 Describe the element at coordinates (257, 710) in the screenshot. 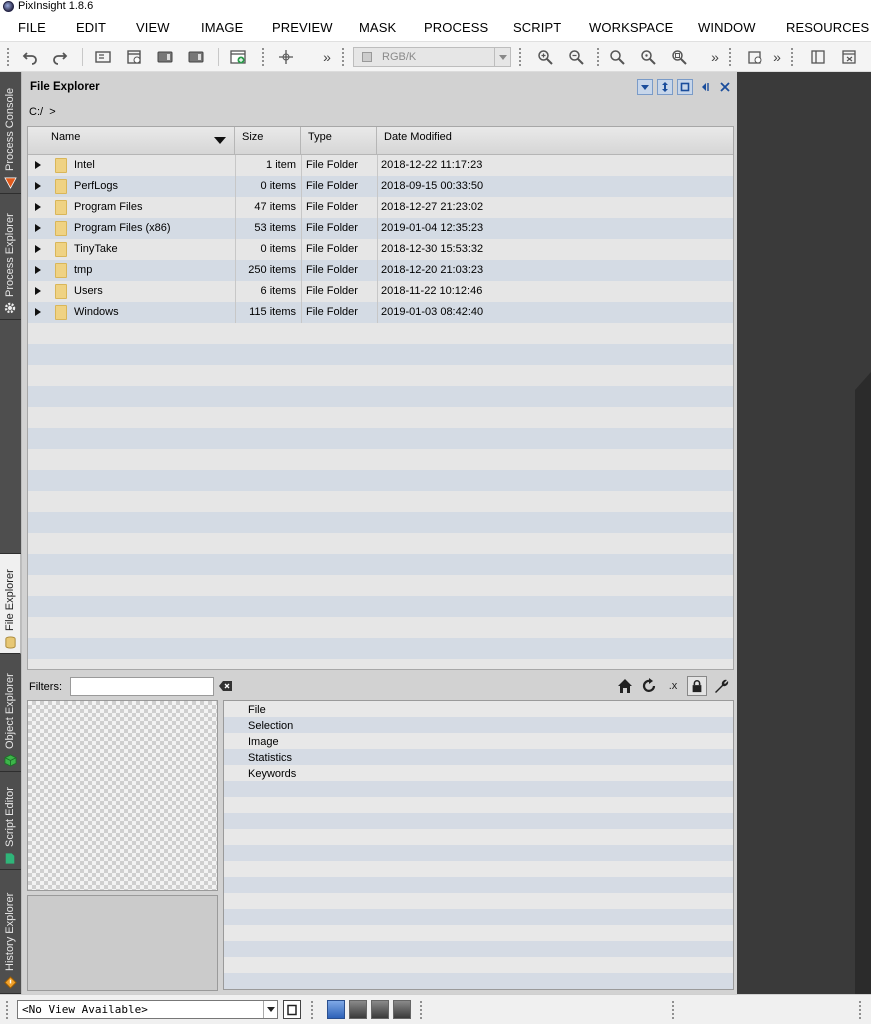

I see `property-file: File` at that location.